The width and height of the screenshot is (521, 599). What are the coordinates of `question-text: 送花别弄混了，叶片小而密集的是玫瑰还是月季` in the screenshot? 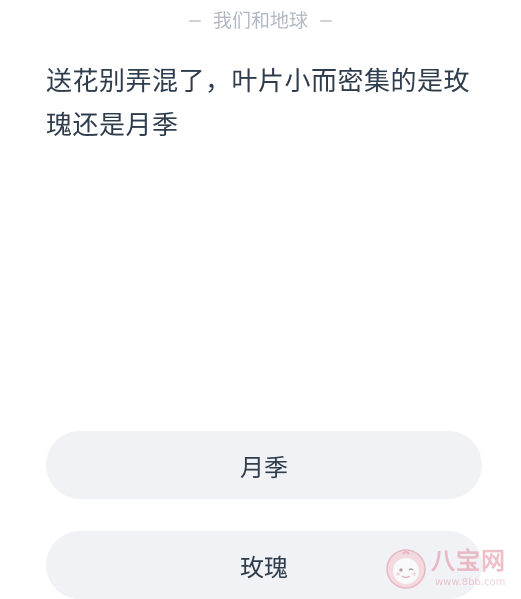 It's located at (258, 104).